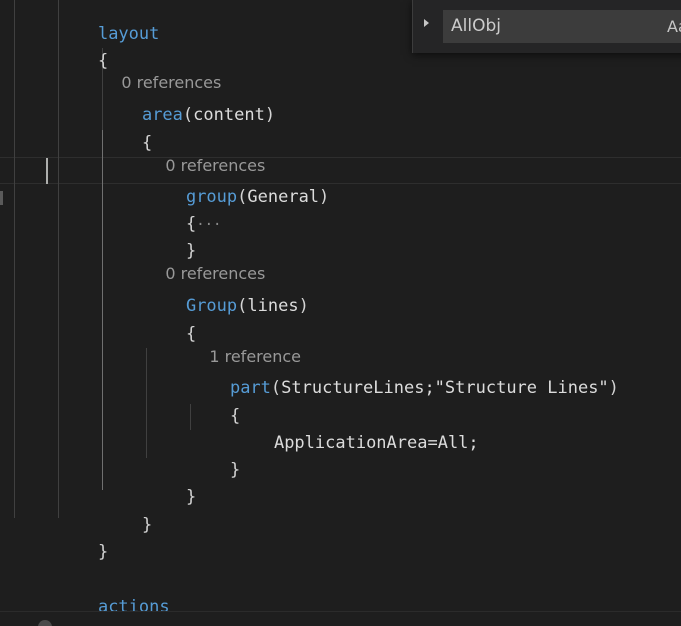 Image resolution: width=681 pixels, height=626 pixels. What do you see at coordinates (376, 443) in the screenshot?
I see `property-application-area: ApplicationArea=All;` at bounding box center [376, 443].